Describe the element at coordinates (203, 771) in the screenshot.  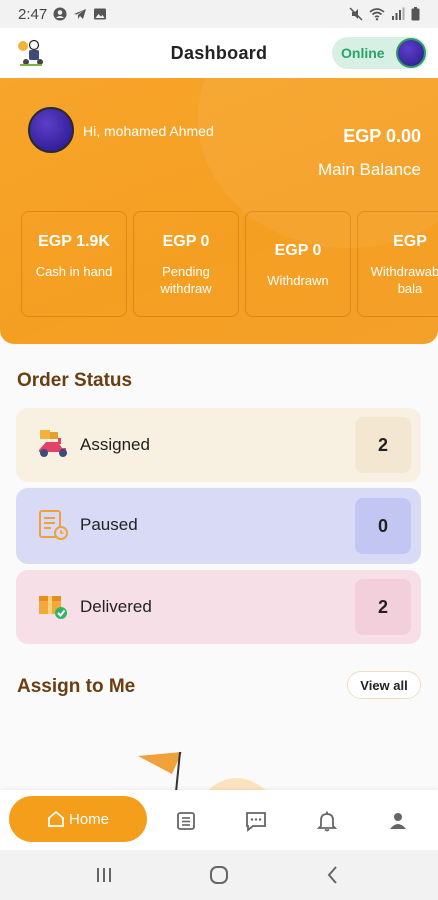
I see `empty-state-illustration` at that location.